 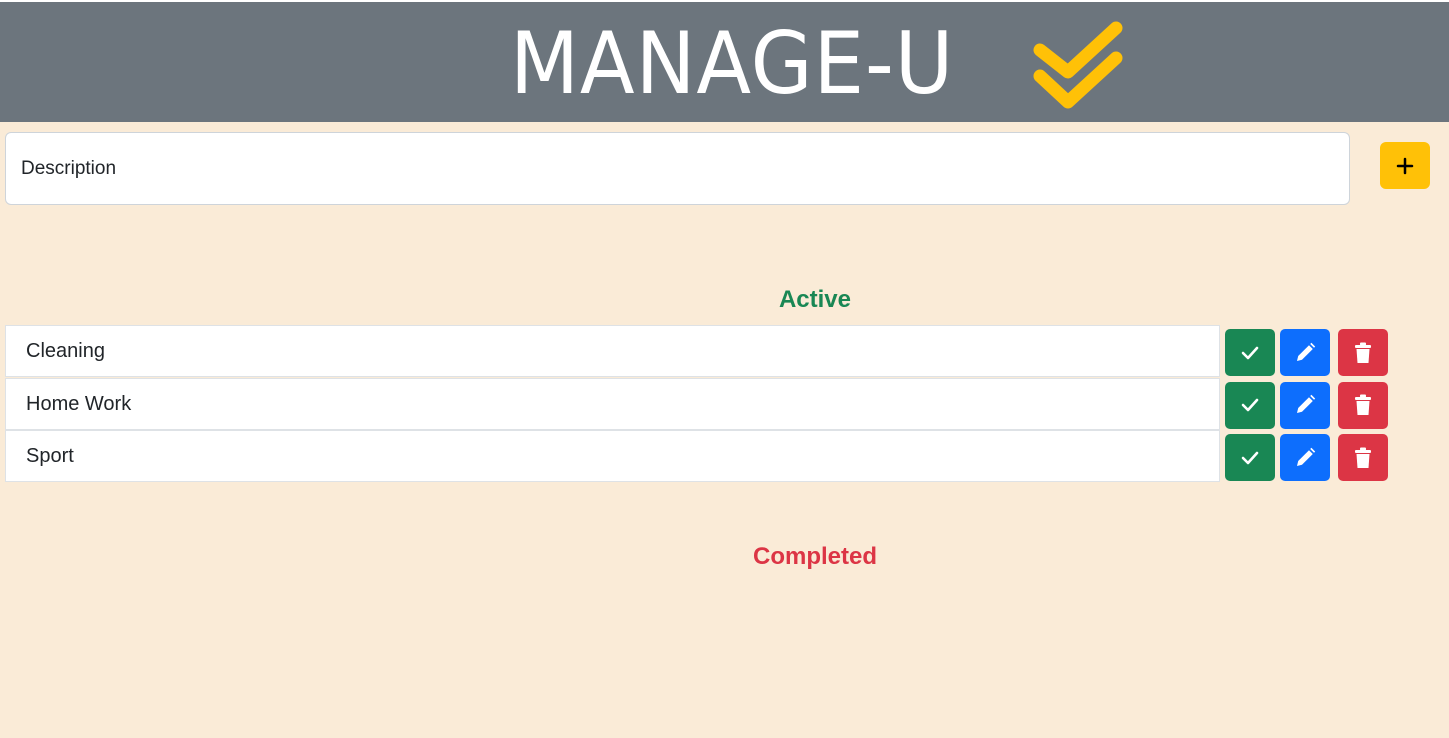 What do you see at coordinates (732, 64) in the screenshot?
I see `app-title: MANAGE-U` at bounding box center [732, 64].